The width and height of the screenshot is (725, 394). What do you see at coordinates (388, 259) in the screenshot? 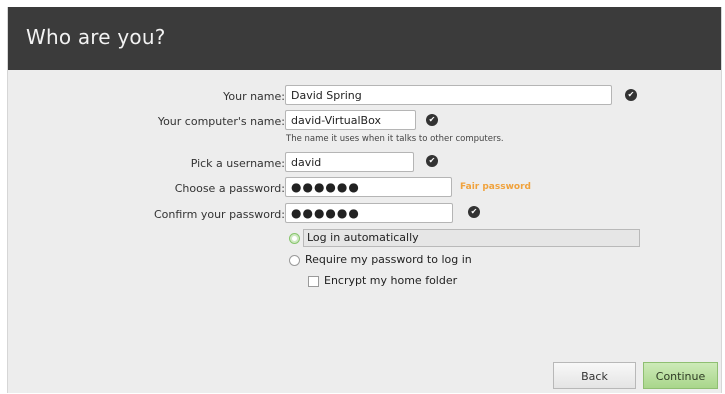
I see `require-password-label: Require my password to log in` at bounding box center [388, 259].